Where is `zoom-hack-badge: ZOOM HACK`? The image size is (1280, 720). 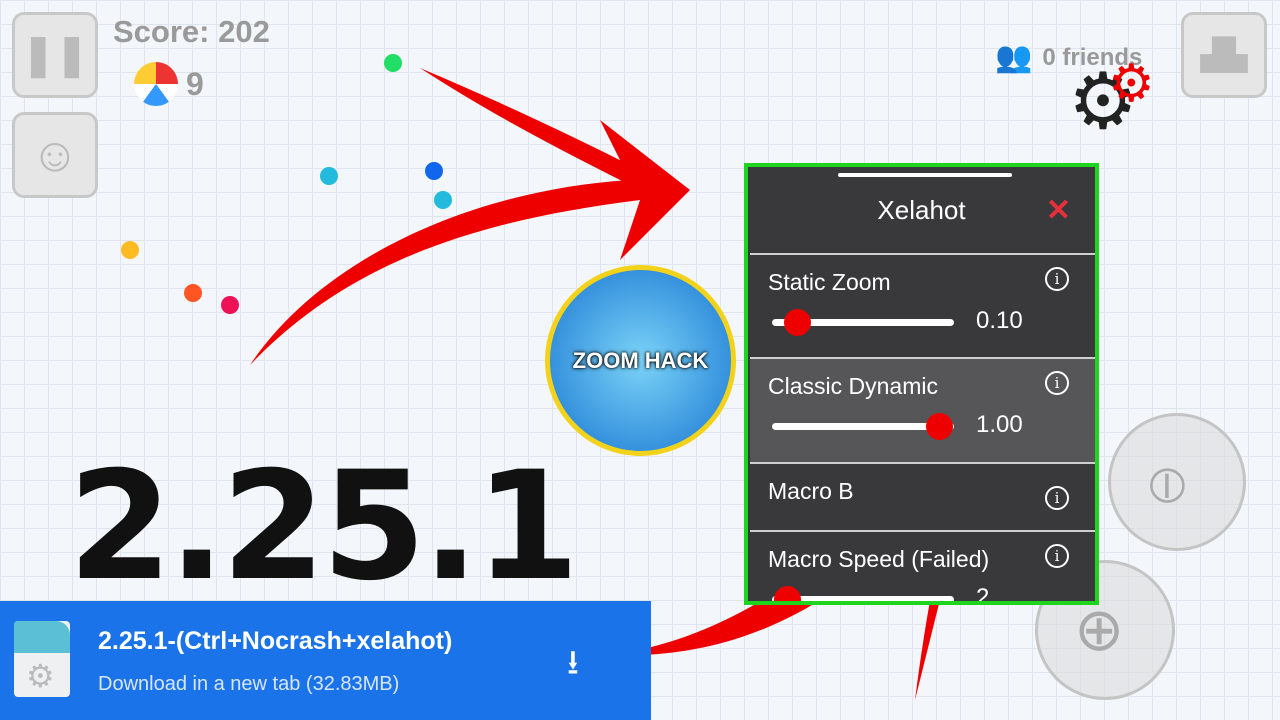
zoom-hack-badge: ZOOM HACK is located at coordinates (640, 360).